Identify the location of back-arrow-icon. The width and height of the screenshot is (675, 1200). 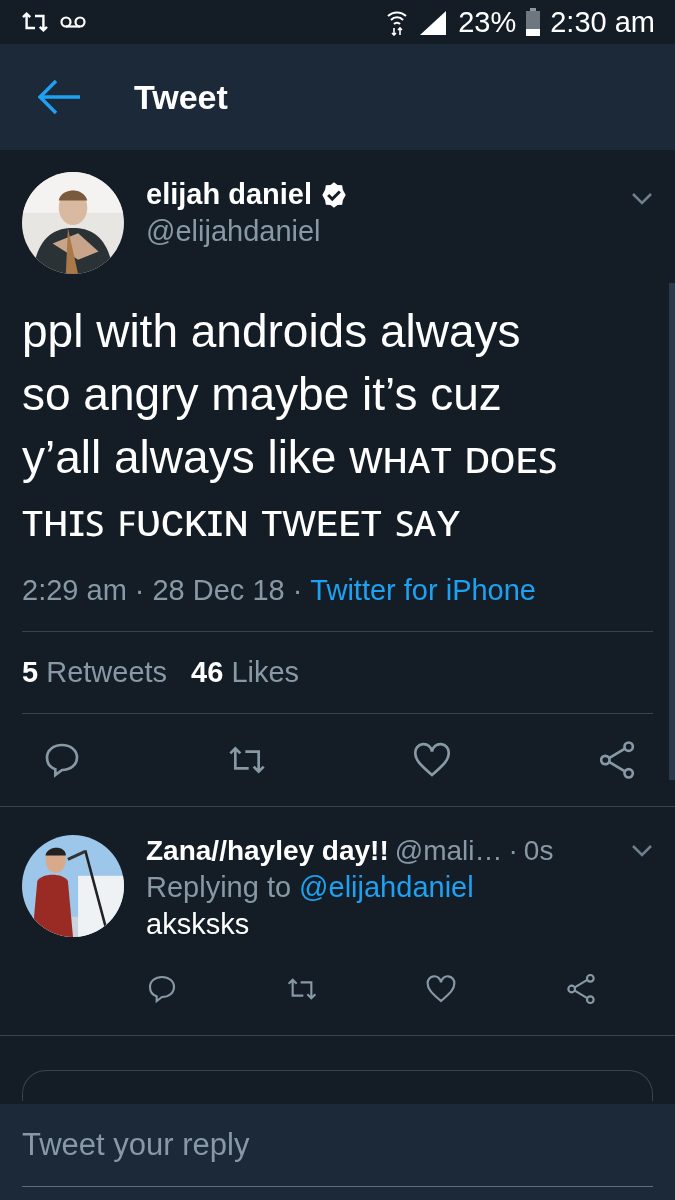
(59, 97).